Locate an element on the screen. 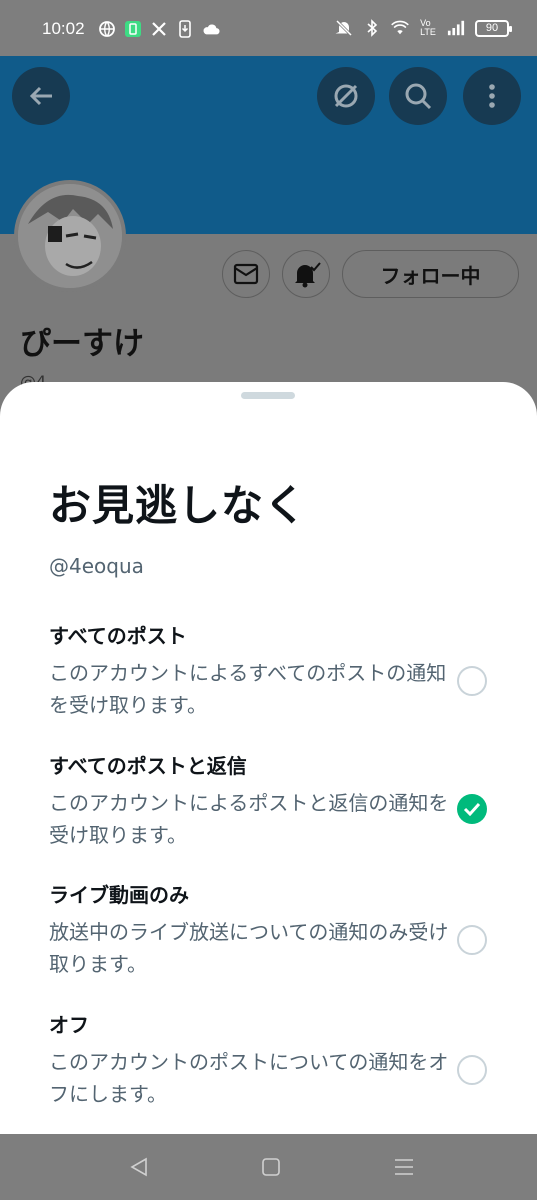  back-arrow-icon is located at coordinates (40, 96).